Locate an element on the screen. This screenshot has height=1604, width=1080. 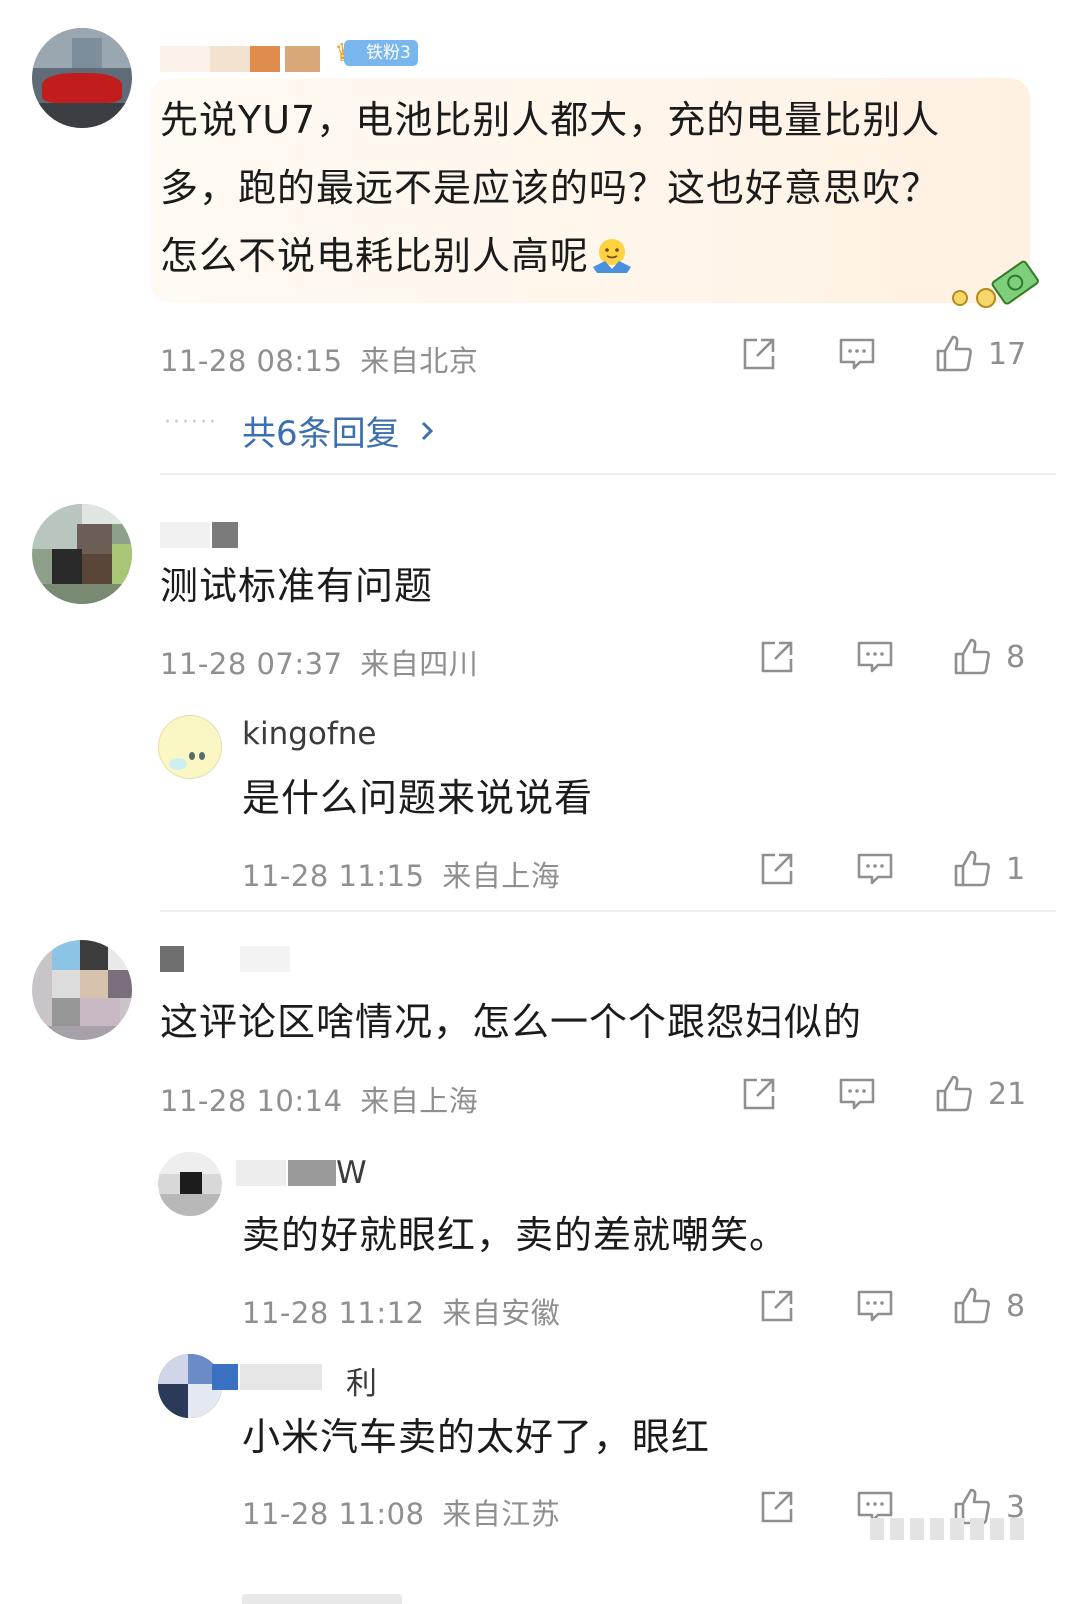
reply-meta: 11-28 11:08 来自江苏 is located at coordinates (401, 1512).